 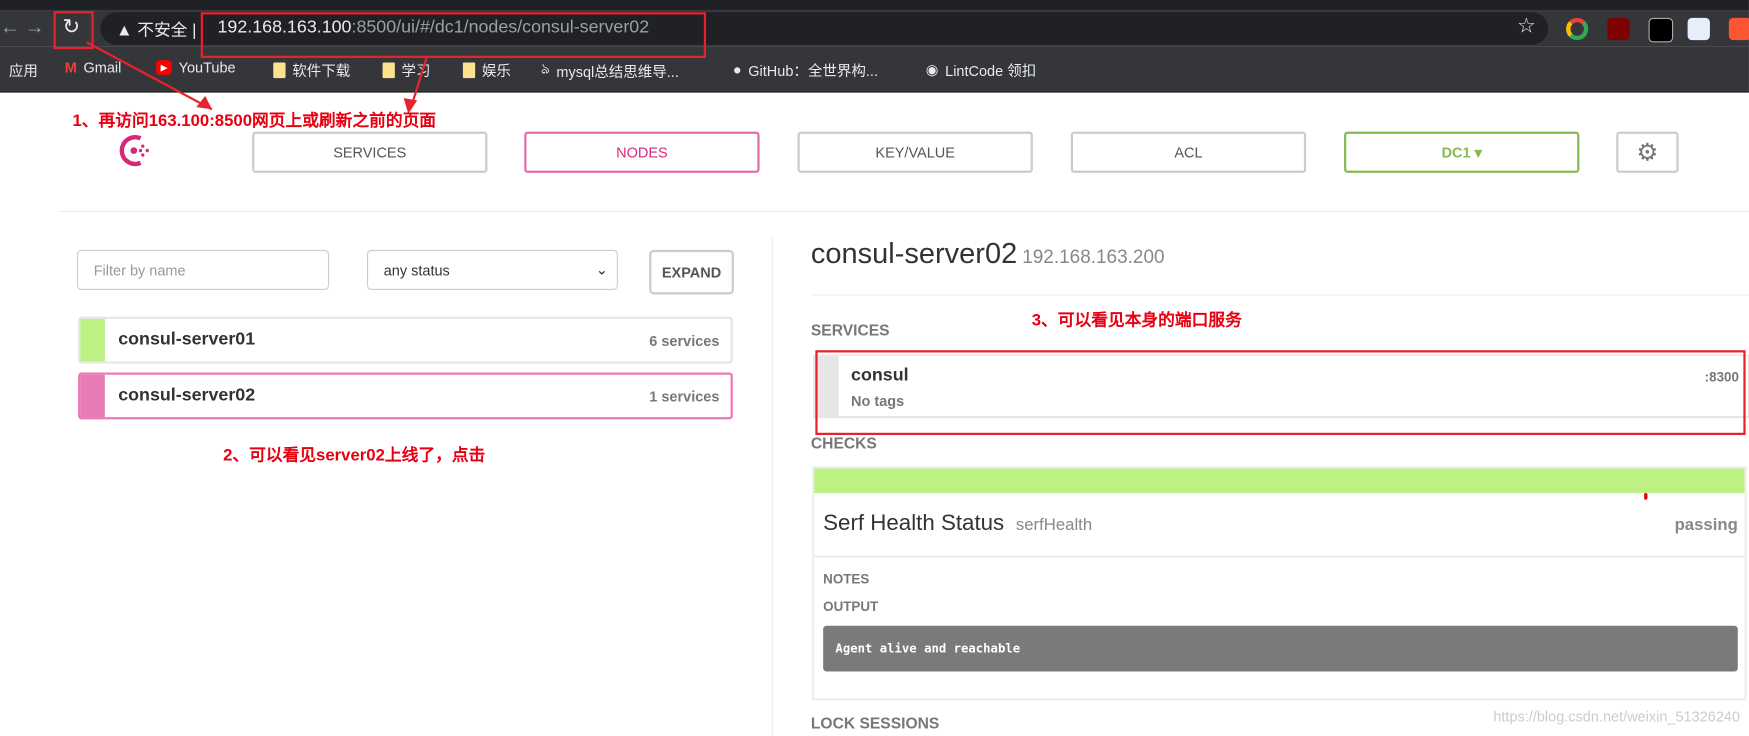 What do you see at coordinates (1617, 717) in the screenshot?
I see `watermark: https://blog.csdn.net/weixin_51326240` at bounding box center [1617, 717].